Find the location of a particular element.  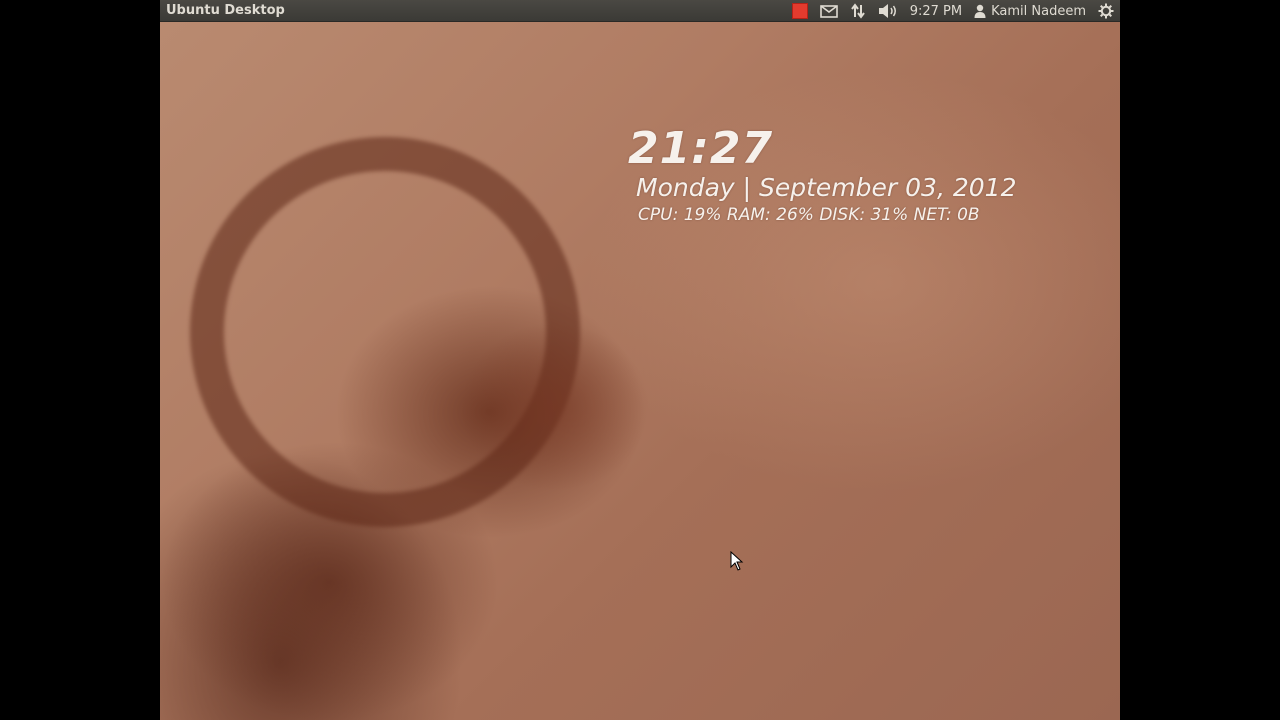

mouse-pointer-icon is located at coordinates (737, 561).